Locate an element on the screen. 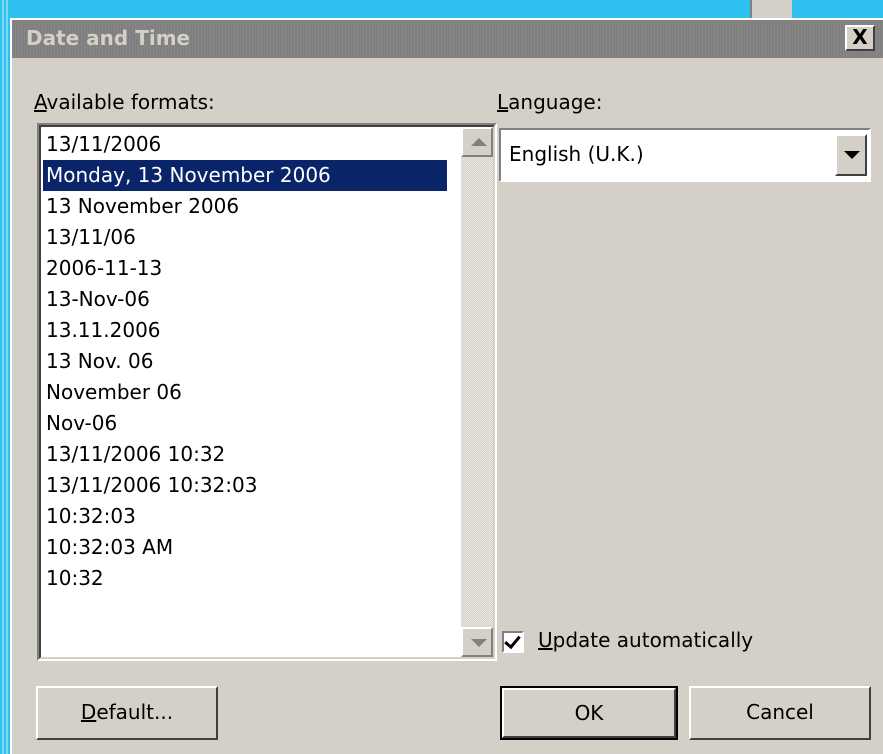 Image resolution: width=883 pixels, height=754 pixels. language-label: Language: is located at coordinates (550, 102).